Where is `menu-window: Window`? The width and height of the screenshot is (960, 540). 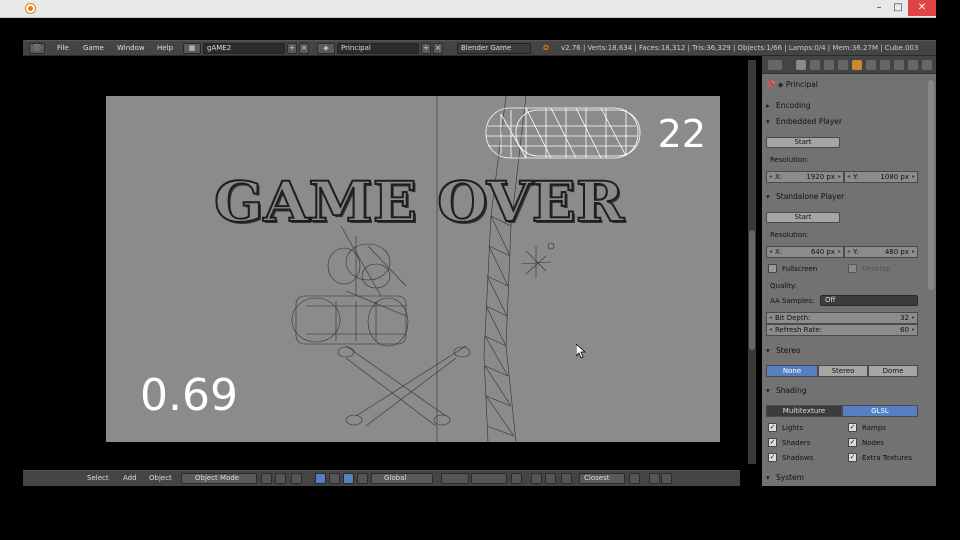
menu-window: Window is located at coordinates (131, 48).